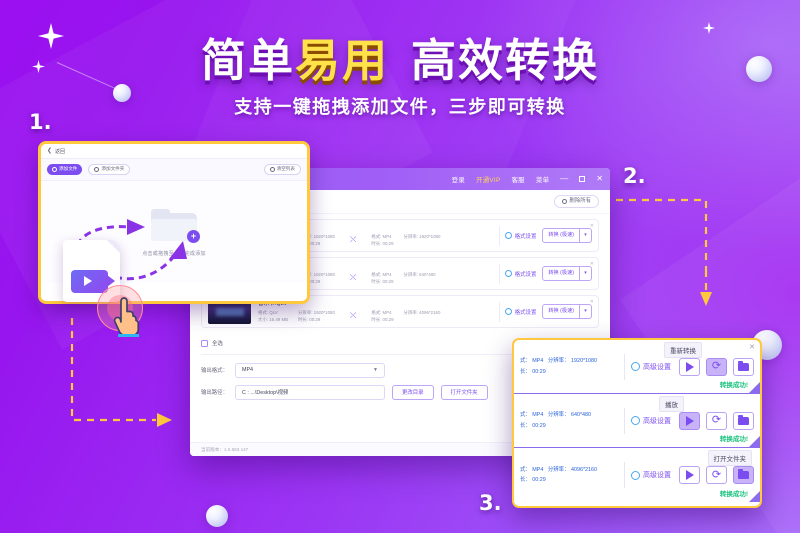 The width and height of the screenshot is (800, 533). Describe the element at coordinates (580, 200) in the screenshot. I see `delete-all-label: 删除所有` at that location.